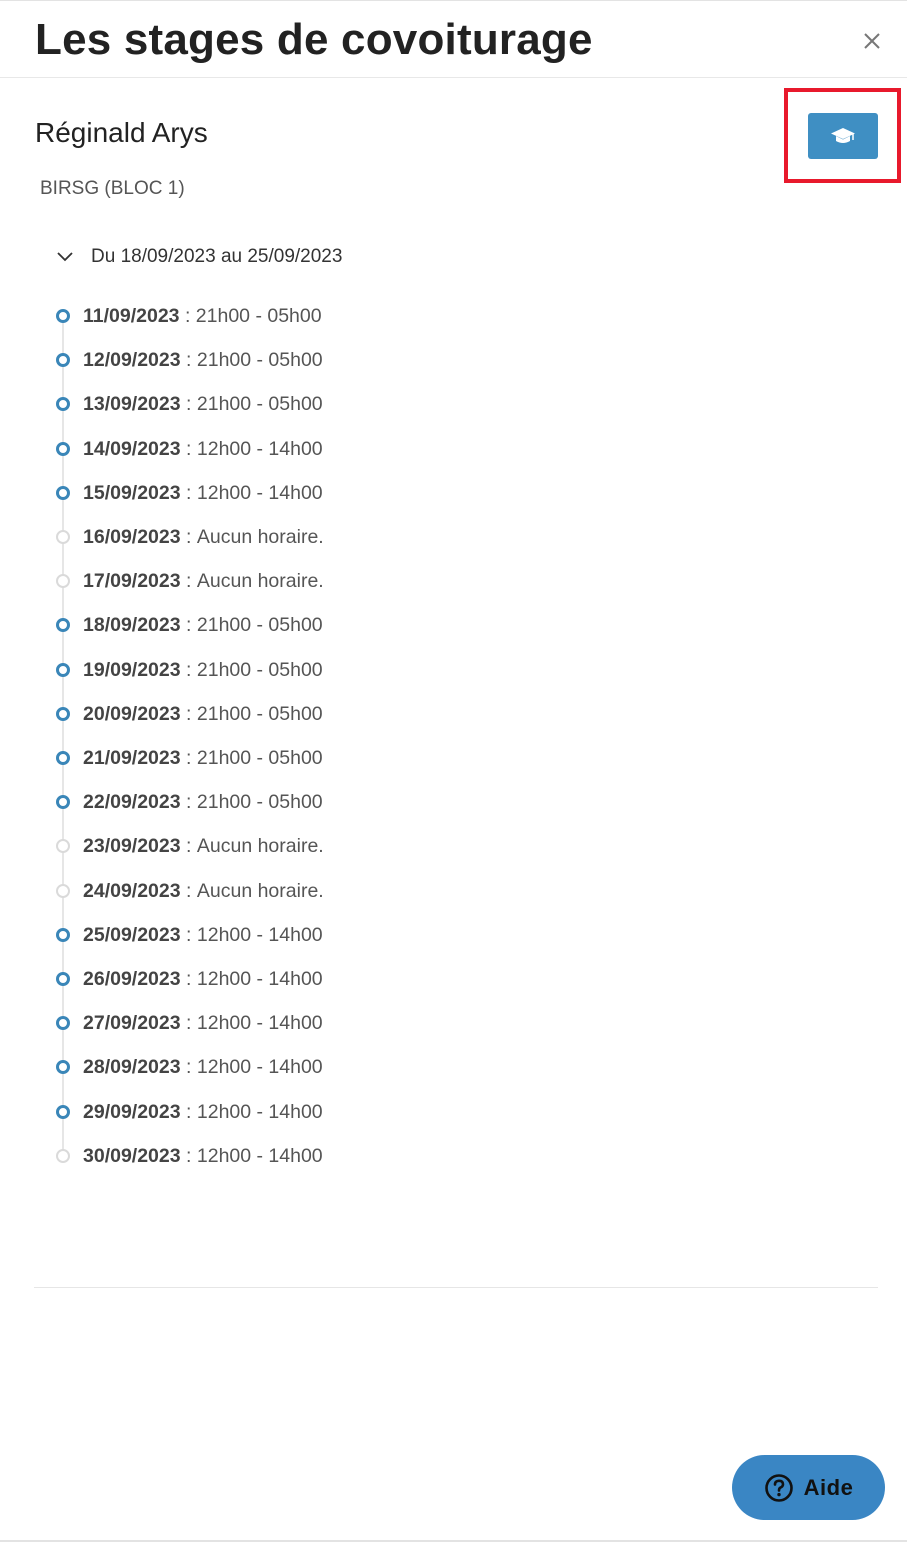 This screenshot has width=907, height=1542. I want to click on timeline-item: 30/09/2023 : 12h00 - 14h00, so click(189, 1156).